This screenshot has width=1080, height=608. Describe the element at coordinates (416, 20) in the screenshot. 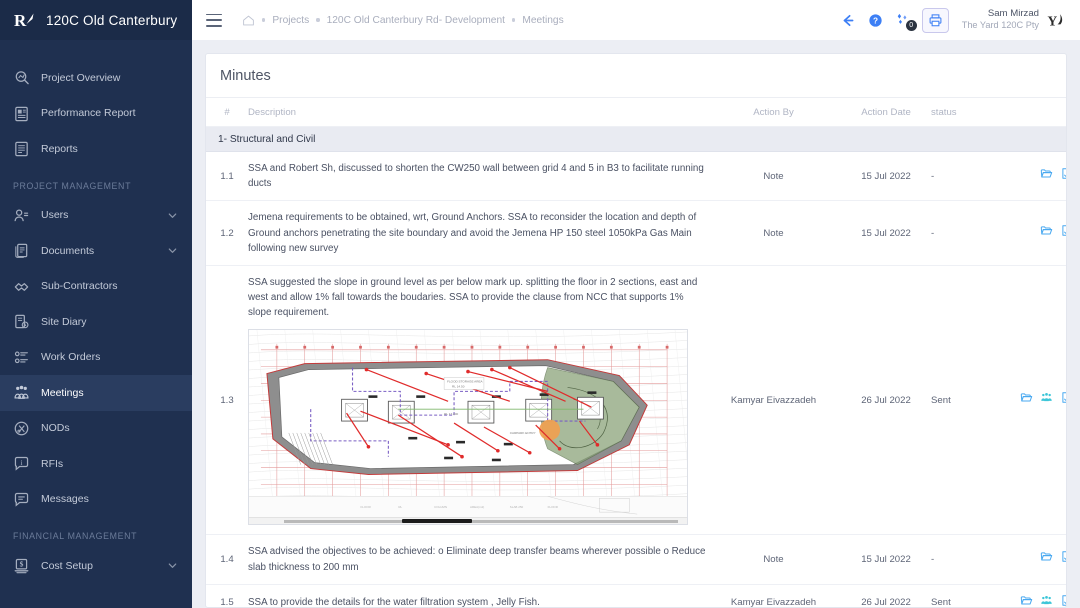

I see `breadcrumb-item: 120C Old Canterbury Rd- Development` at that location.